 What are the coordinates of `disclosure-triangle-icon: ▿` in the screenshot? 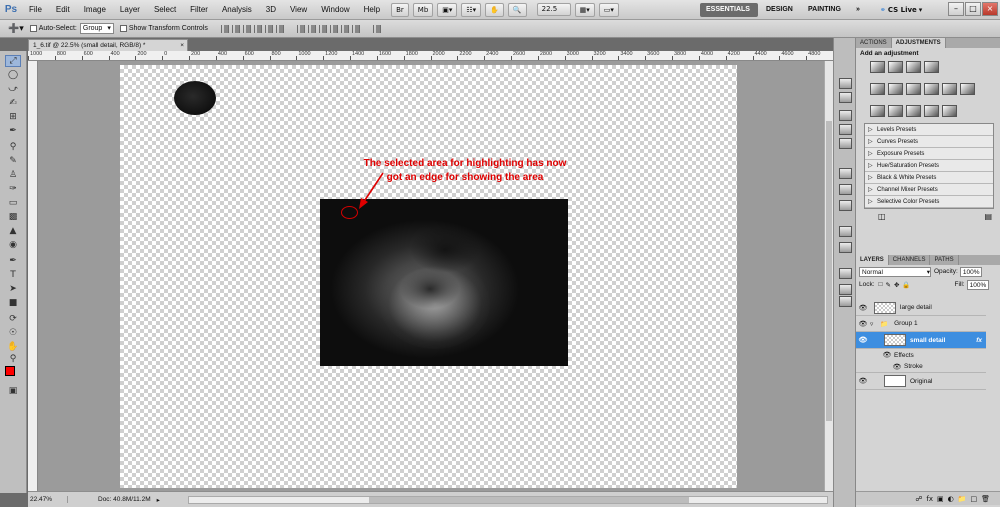 It's located at (875, 324).